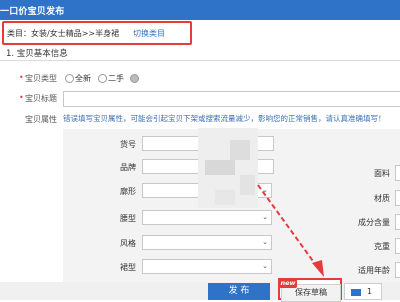 This screenshot has width=400, height=302. Describe the element at coordinates (128, 167) in the screenshot. I see `attr-brand-label: 品牌` at that location.